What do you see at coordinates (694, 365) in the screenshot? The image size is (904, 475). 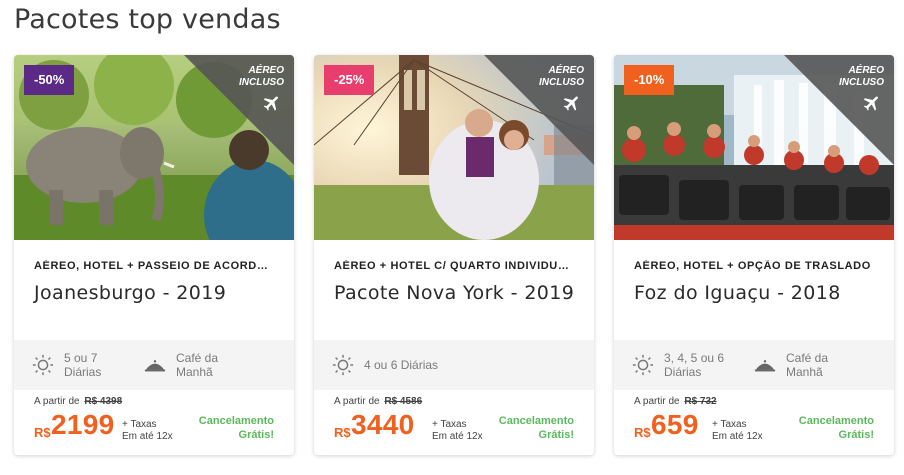 I see `feature-nights-label: 3, 4, 5 ou 6 Diárias` at bounding box center [694, 365].